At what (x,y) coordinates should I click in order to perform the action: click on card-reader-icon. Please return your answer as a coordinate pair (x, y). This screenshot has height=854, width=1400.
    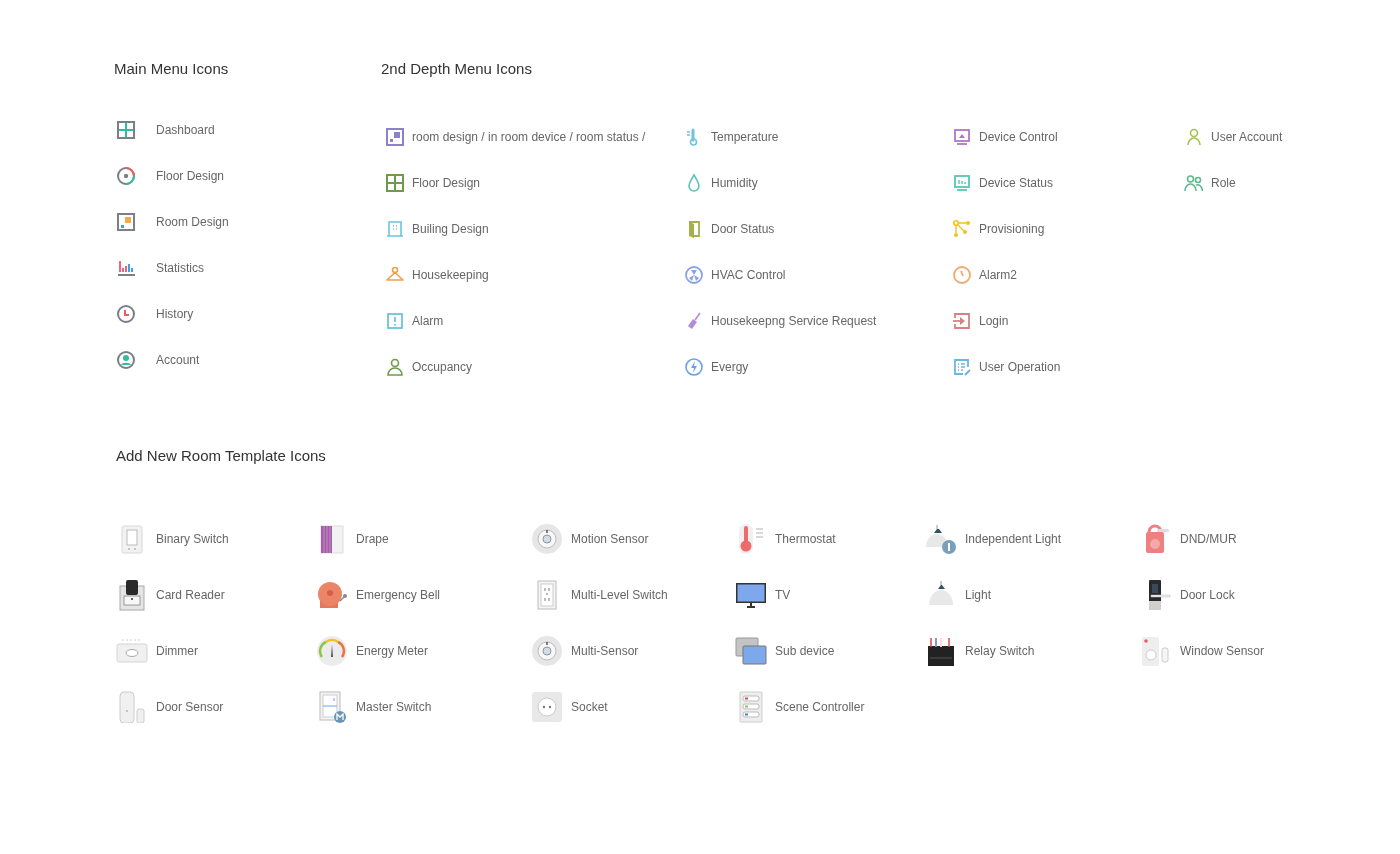
    Looking at the image, I should click on (132, 595).